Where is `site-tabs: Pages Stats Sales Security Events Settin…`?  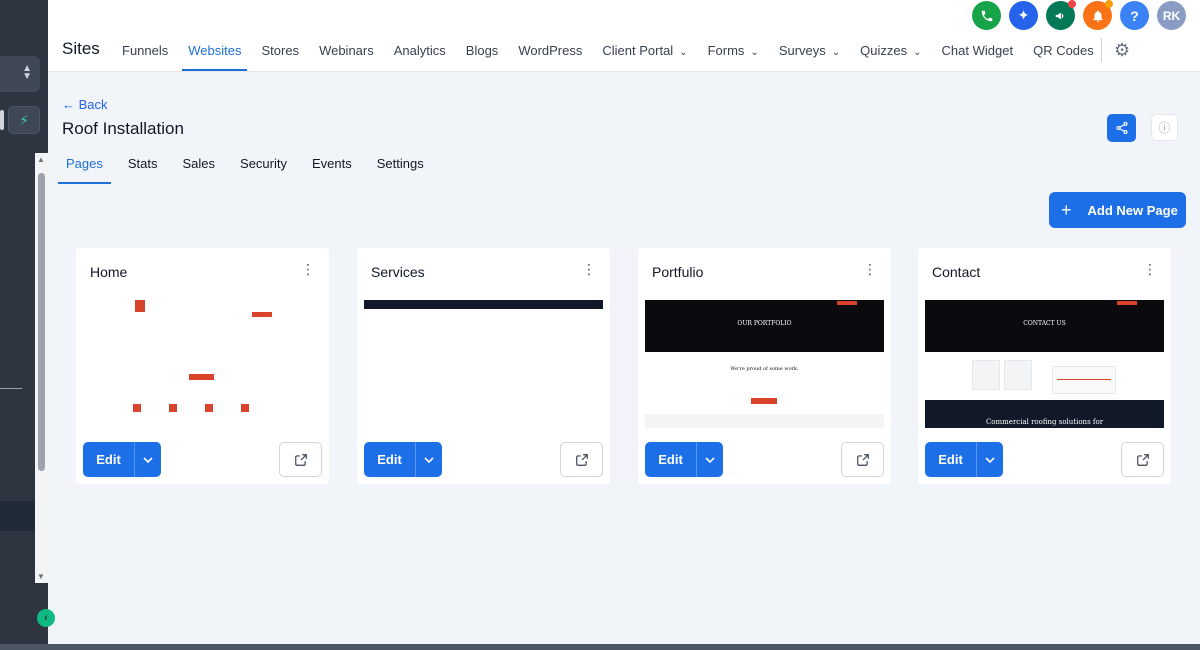 site-tabs: Pages Stats Sales Security Events Settin… is located at coordinates (247, 167).